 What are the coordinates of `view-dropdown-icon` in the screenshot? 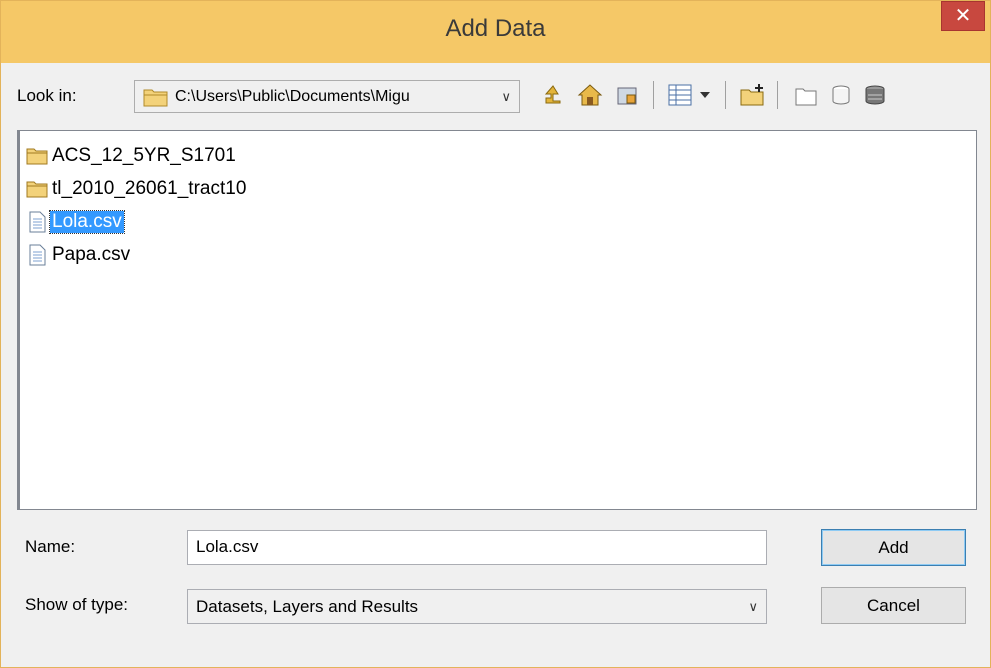 It's located at (705, 95).